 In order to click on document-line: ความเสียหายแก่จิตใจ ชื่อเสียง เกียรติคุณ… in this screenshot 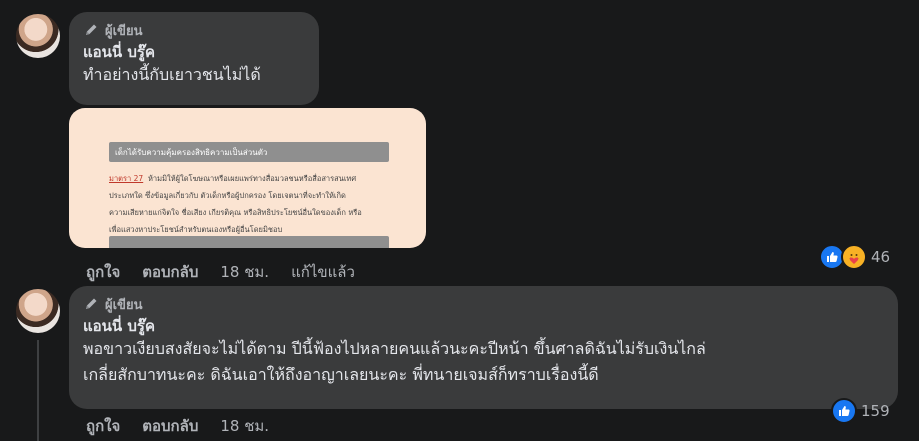, I will do `click(235, 212)`.